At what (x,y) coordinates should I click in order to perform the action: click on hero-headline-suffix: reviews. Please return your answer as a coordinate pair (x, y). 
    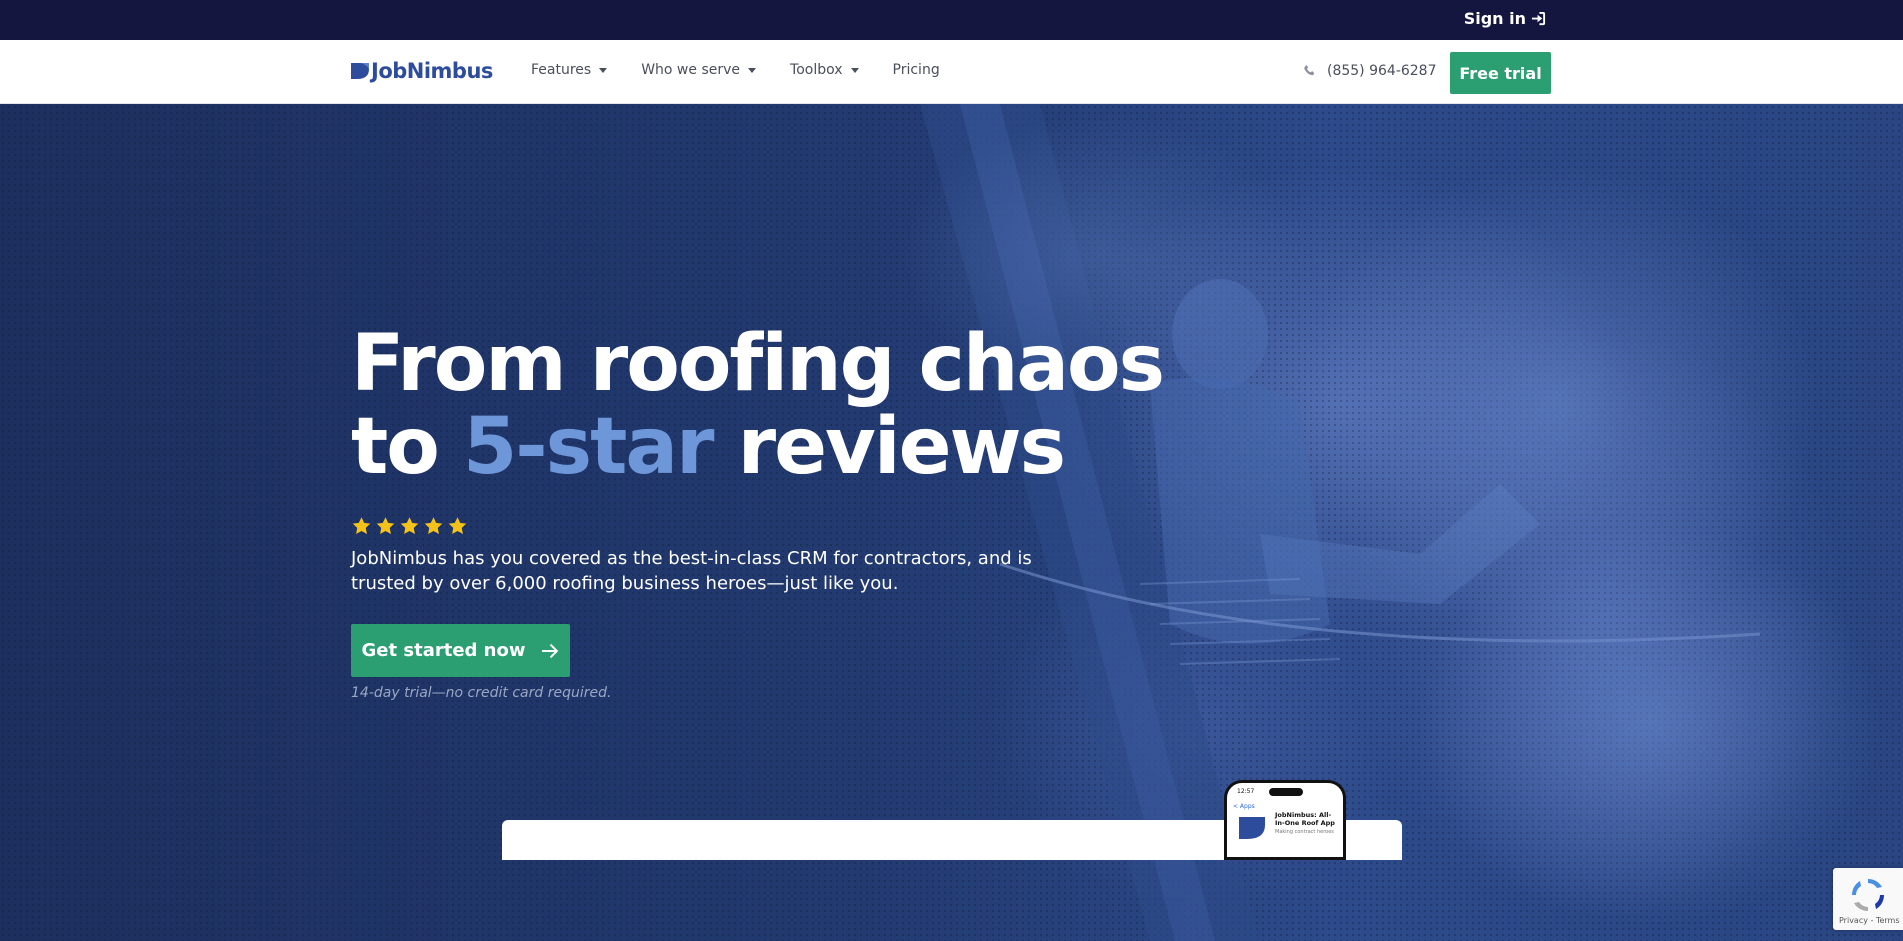
    Looking at the image, I should click on (889, 447).